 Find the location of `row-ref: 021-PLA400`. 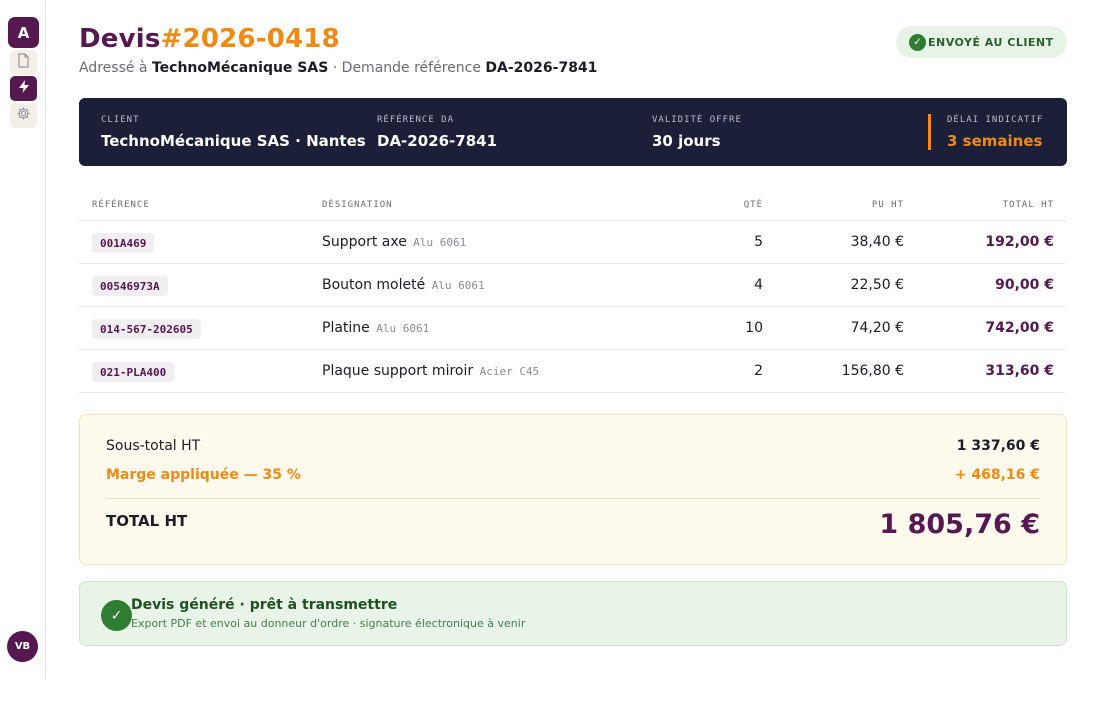

row-ref: 021-PLA400 is located at coordinates (133, 372).